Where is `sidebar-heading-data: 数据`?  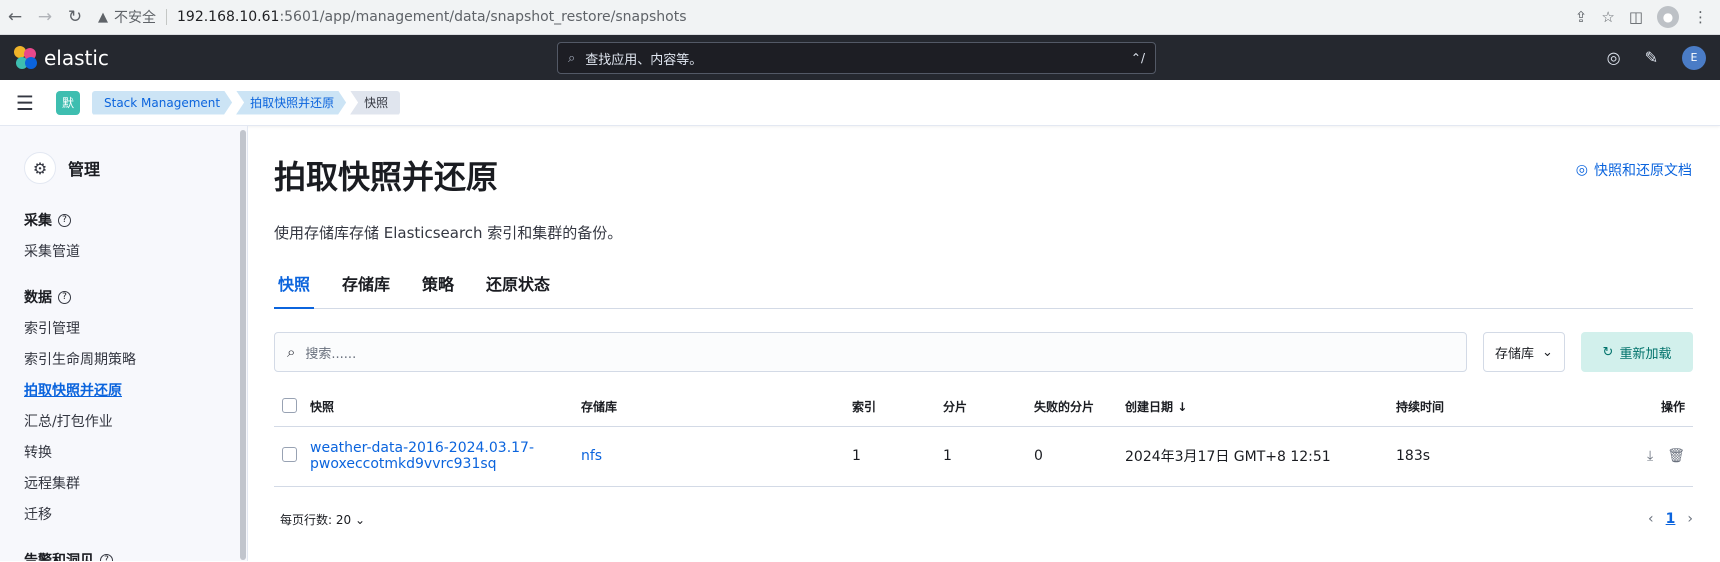
sidebar-heading-data: 数据 is located at coordinates (38, 298).